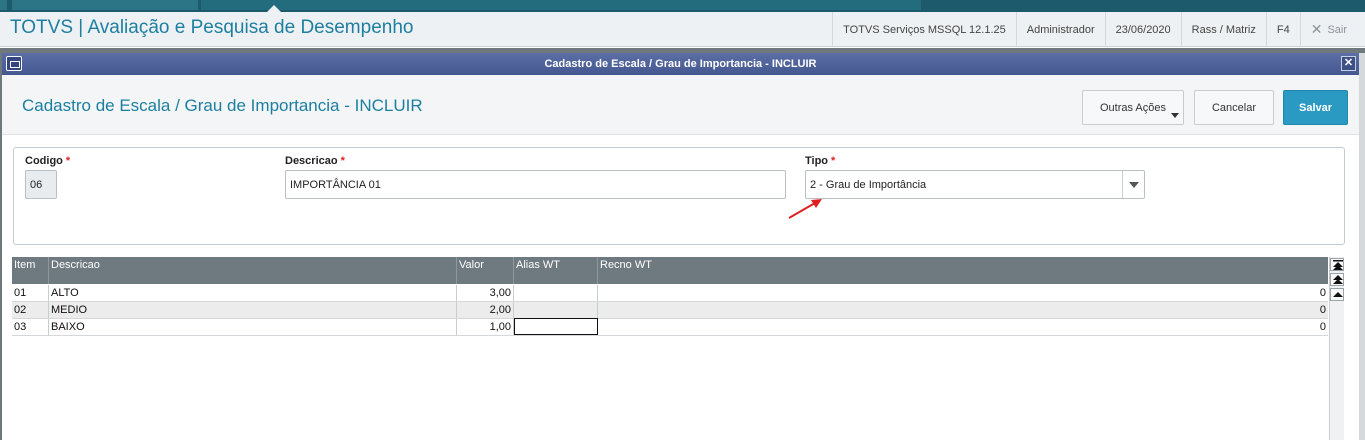  I want to click on scroll-first-button, so click(1337, 264).